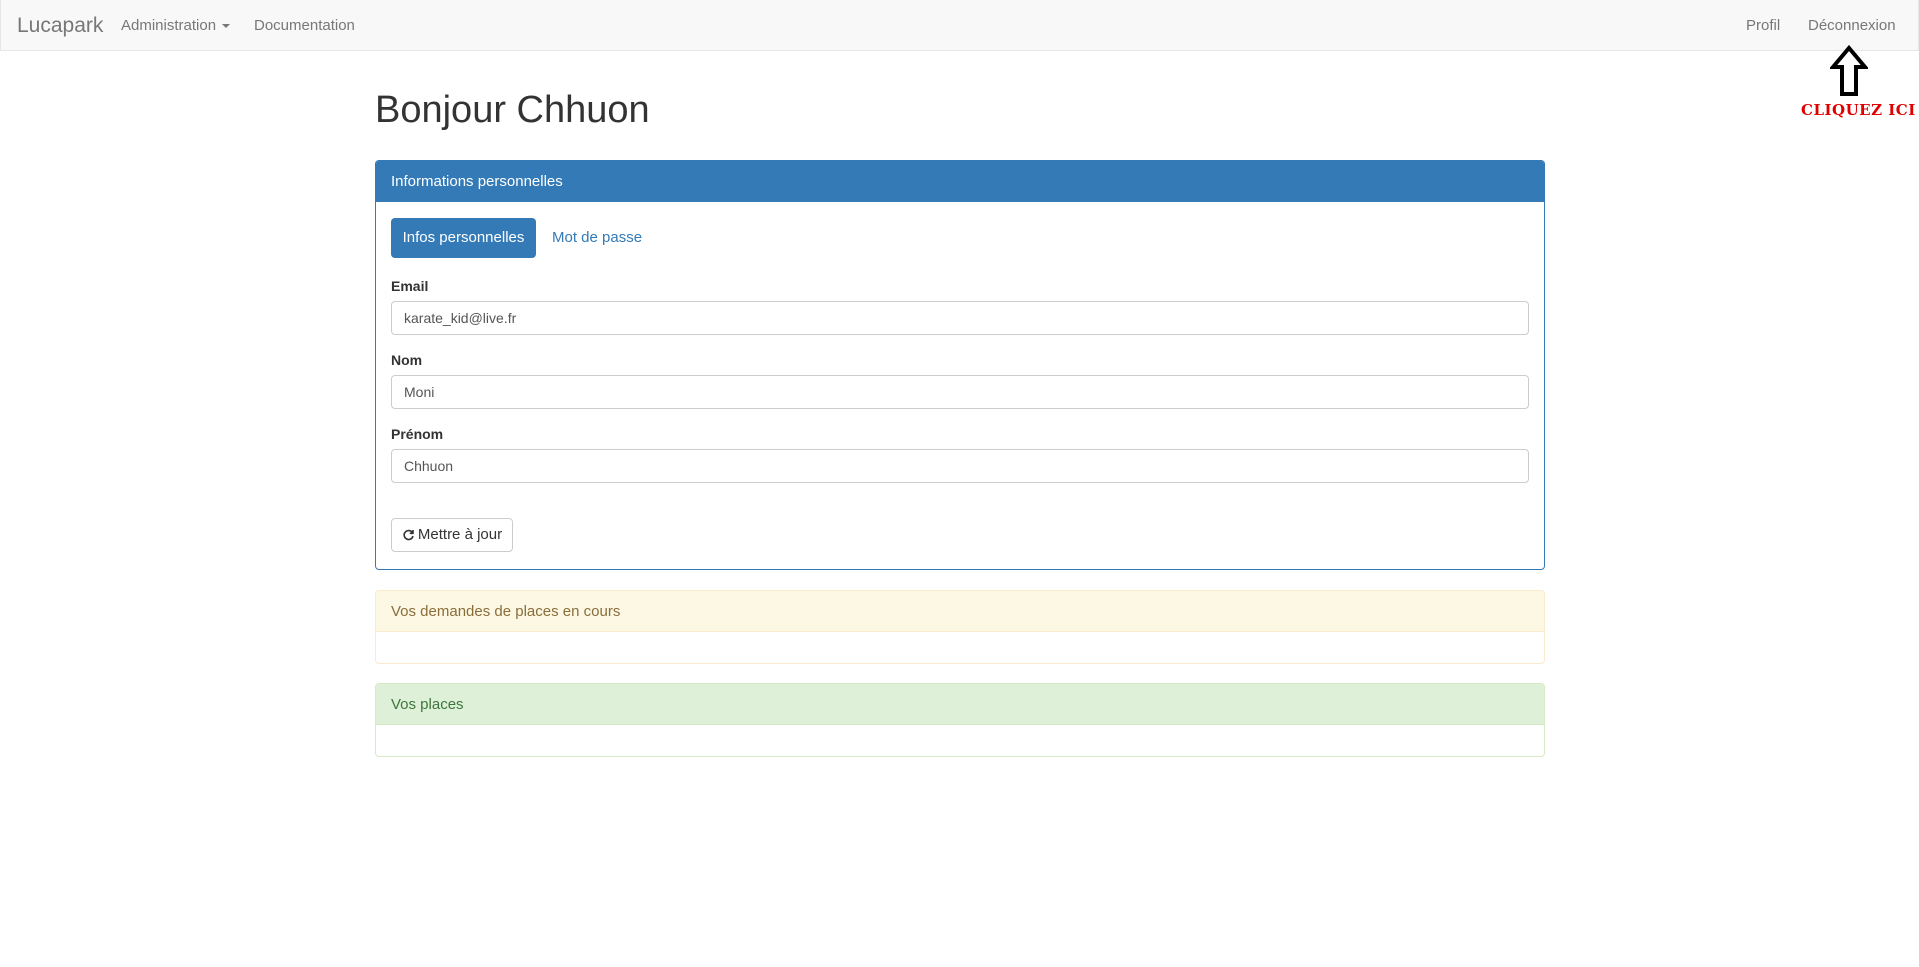 Image resolution: width=1919 pixels, height=967 pixels. I want to click on page-title: Bonjour Chhuon, so click(512, 110).